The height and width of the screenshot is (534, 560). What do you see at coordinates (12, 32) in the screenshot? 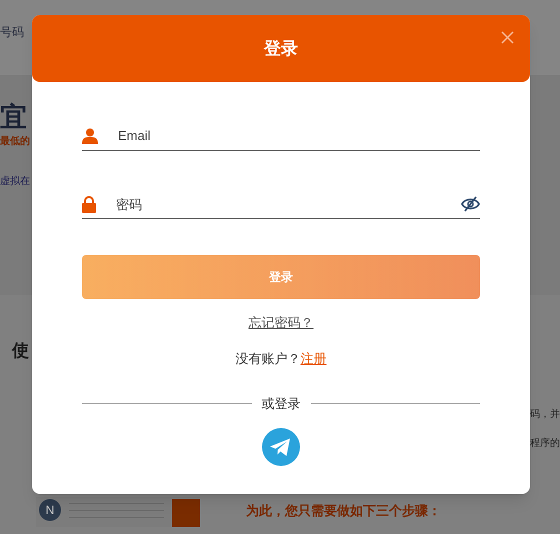
I see `header-text: 号码` at bounding box center [12, 32].